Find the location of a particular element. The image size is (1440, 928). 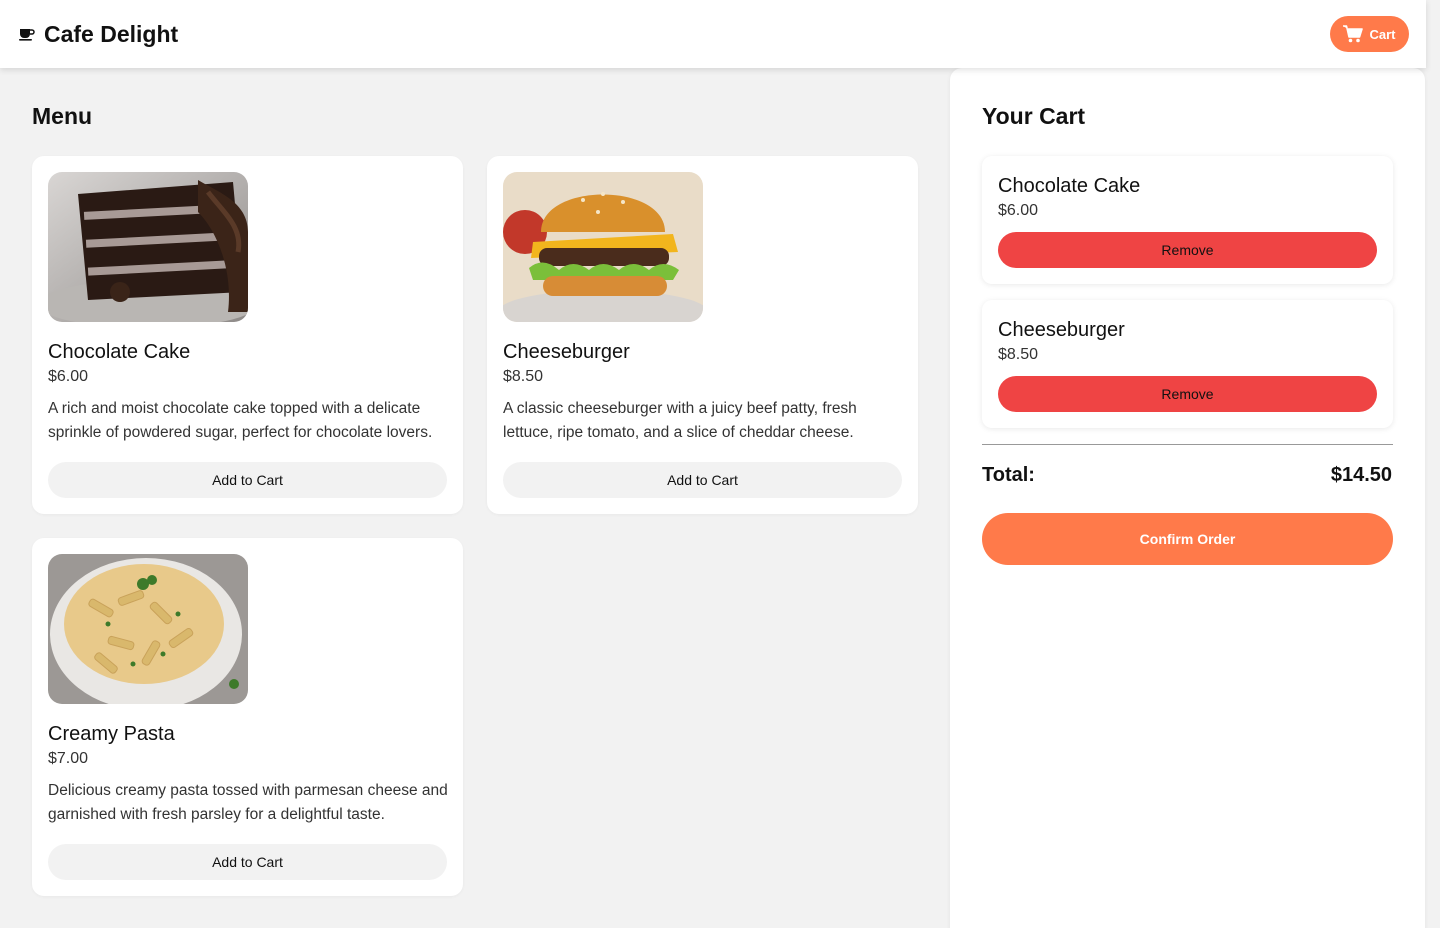

menu-item-name: Cheeseburger is located at coordinates (566, 352).